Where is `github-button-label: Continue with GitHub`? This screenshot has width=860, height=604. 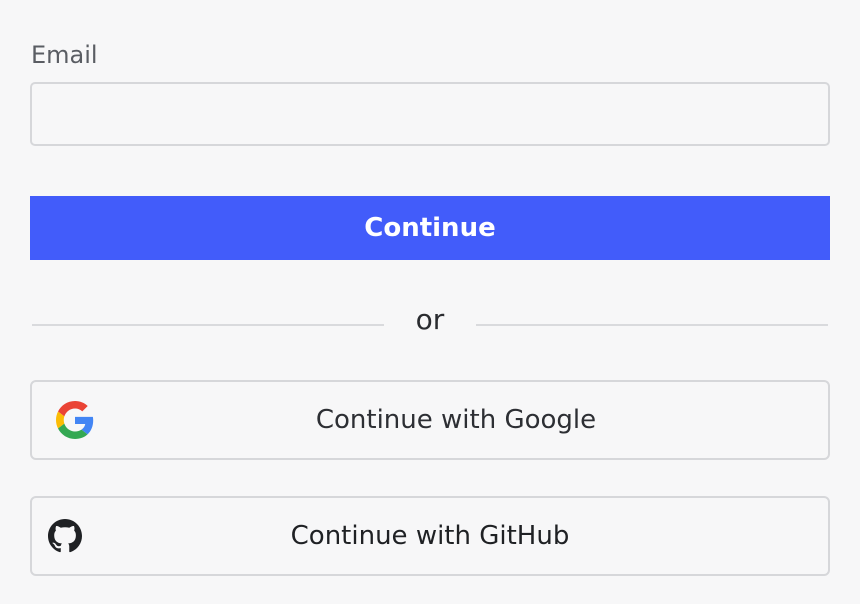
github-button-label: Continue with GitHub is located at coordinates (430, 536).